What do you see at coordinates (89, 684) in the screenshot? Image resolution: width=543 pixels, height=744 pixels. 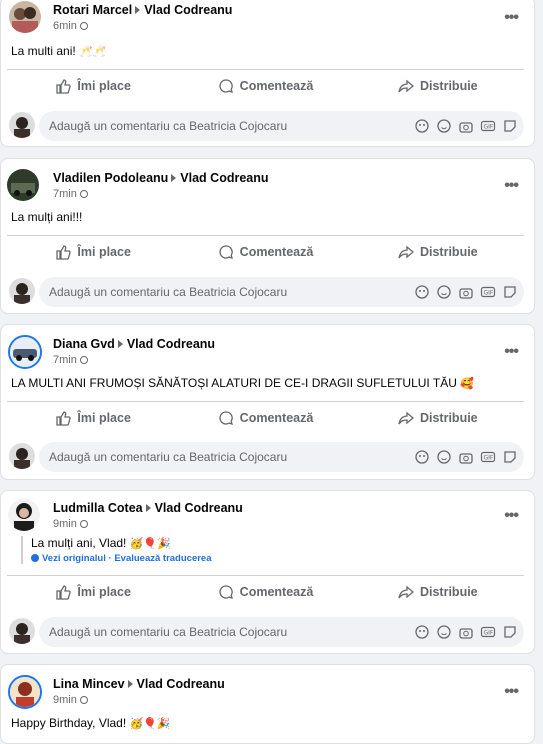 I see `author-name: Lina Mincev` at bounding box center [89, 684].